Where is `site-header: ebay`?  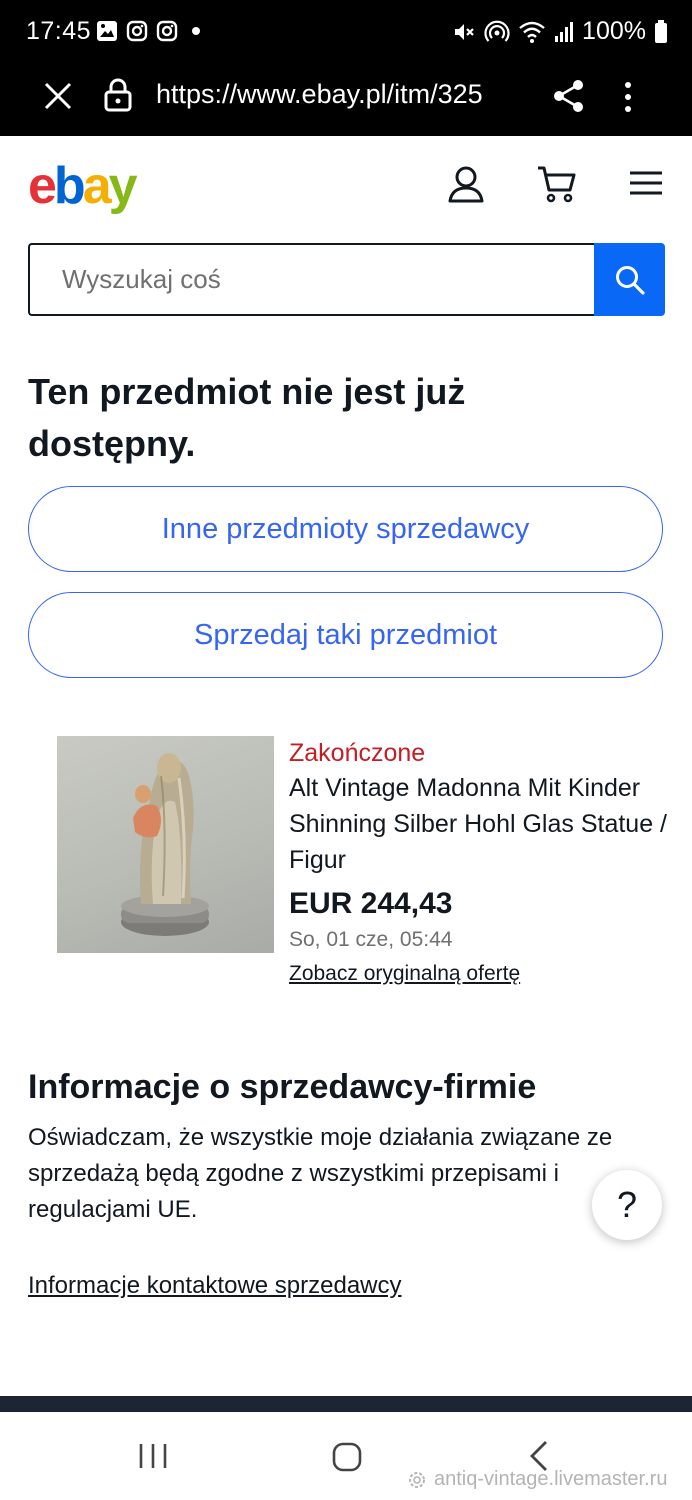
site-header: ebay is located at coordinates (346, 186).